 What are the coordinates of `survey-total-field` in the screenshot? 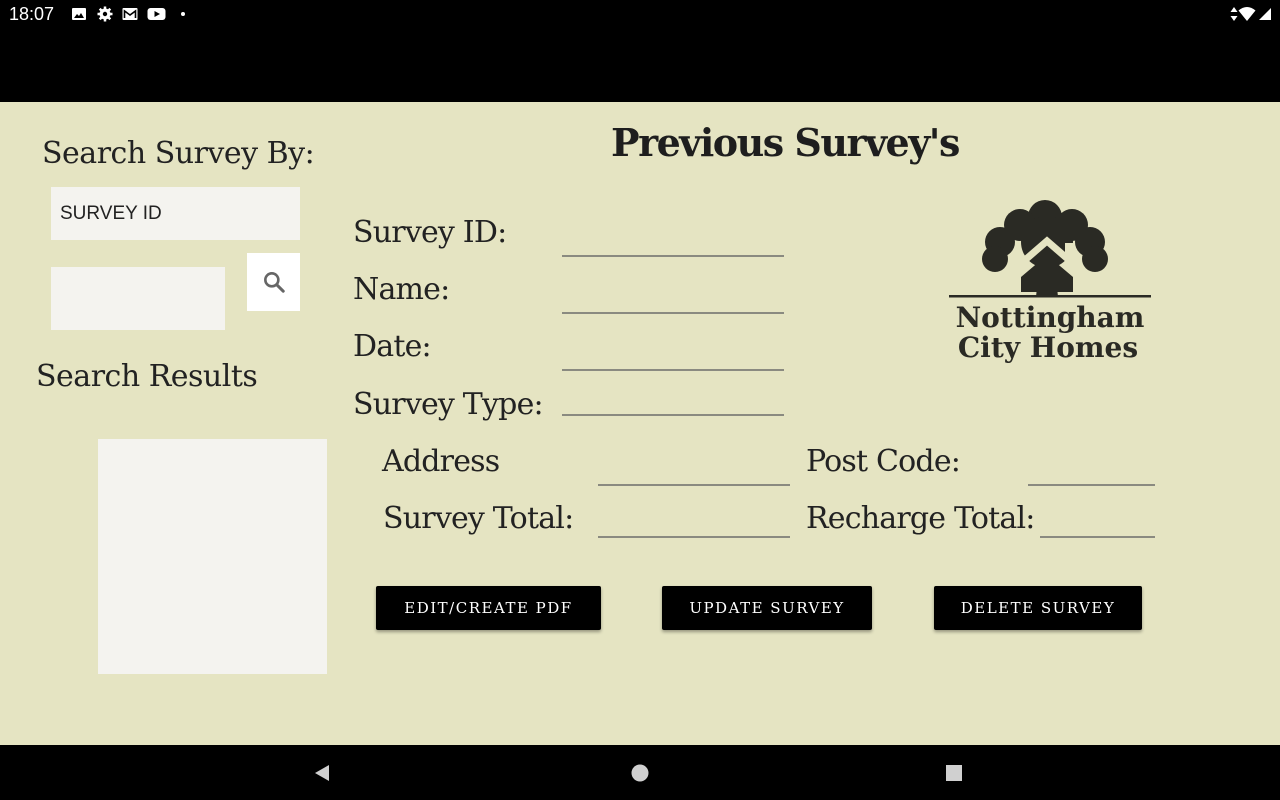 It's located at (694, 537).